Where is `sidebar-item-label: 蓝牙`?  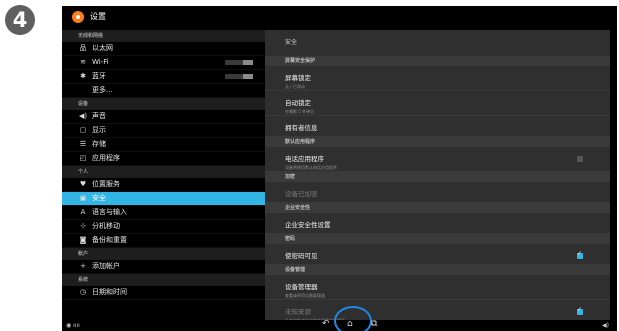
sidebar-item-label: 蓝牙 is located at coordinates (99, 76).